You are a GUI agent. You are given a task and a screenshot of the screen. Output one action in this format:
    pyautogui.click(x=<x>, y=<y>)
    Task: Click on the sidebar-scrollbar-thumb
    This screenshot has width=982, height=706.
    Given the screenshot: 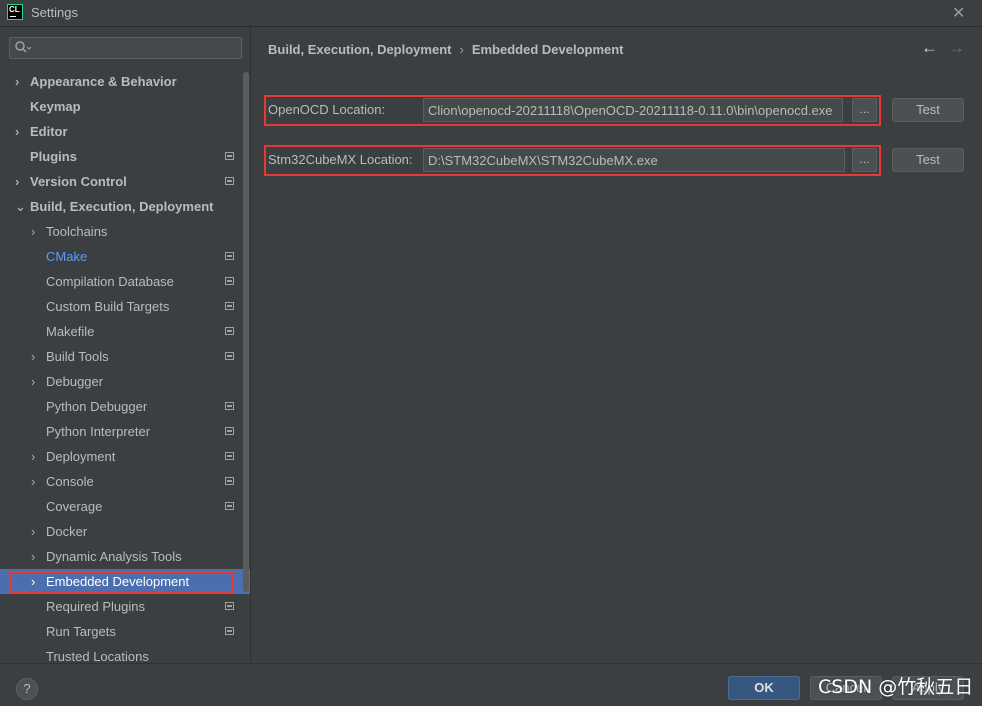 What is the action you would take?
    pyautogui.click(x=246, y=332)
    